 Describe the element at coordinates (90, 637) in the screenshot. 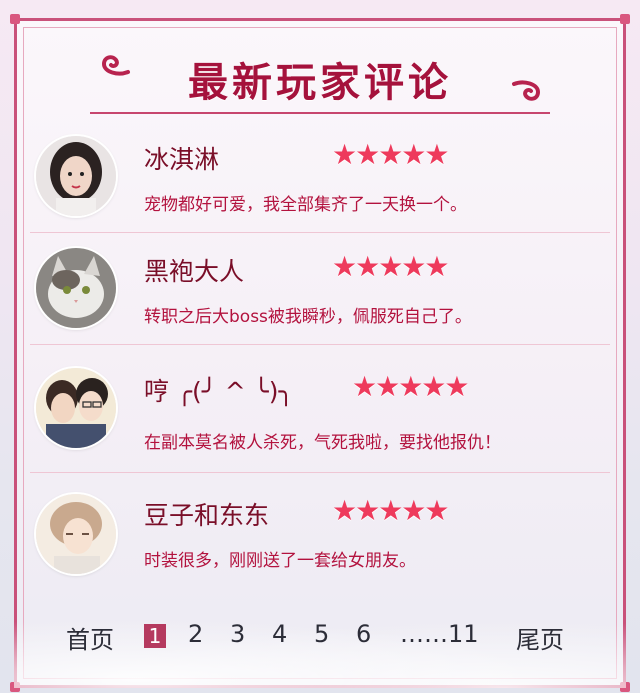

I see `first-page-link: 首页` at that location.